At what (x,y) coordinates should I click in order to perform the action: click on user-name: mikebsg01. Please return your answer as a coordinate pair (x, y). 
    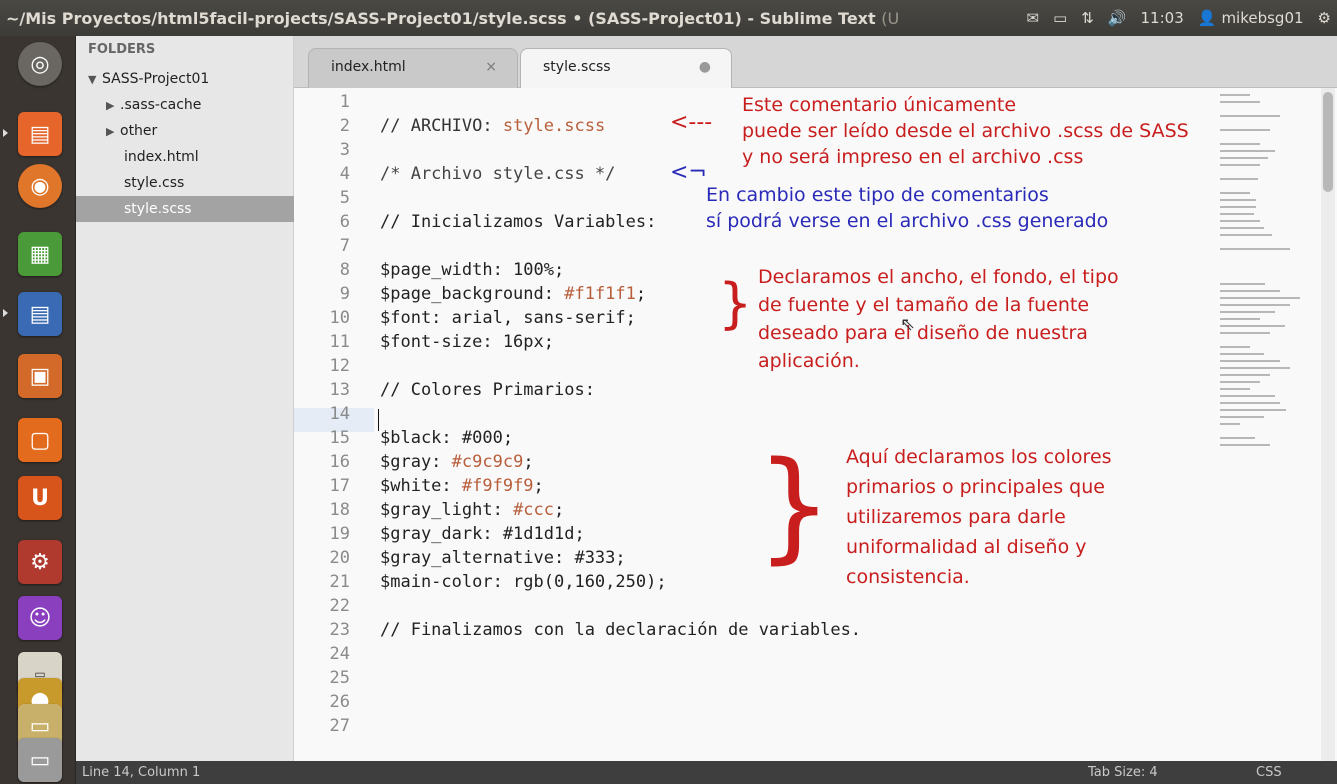
    Looking at the image, I should click on (1262, 18).